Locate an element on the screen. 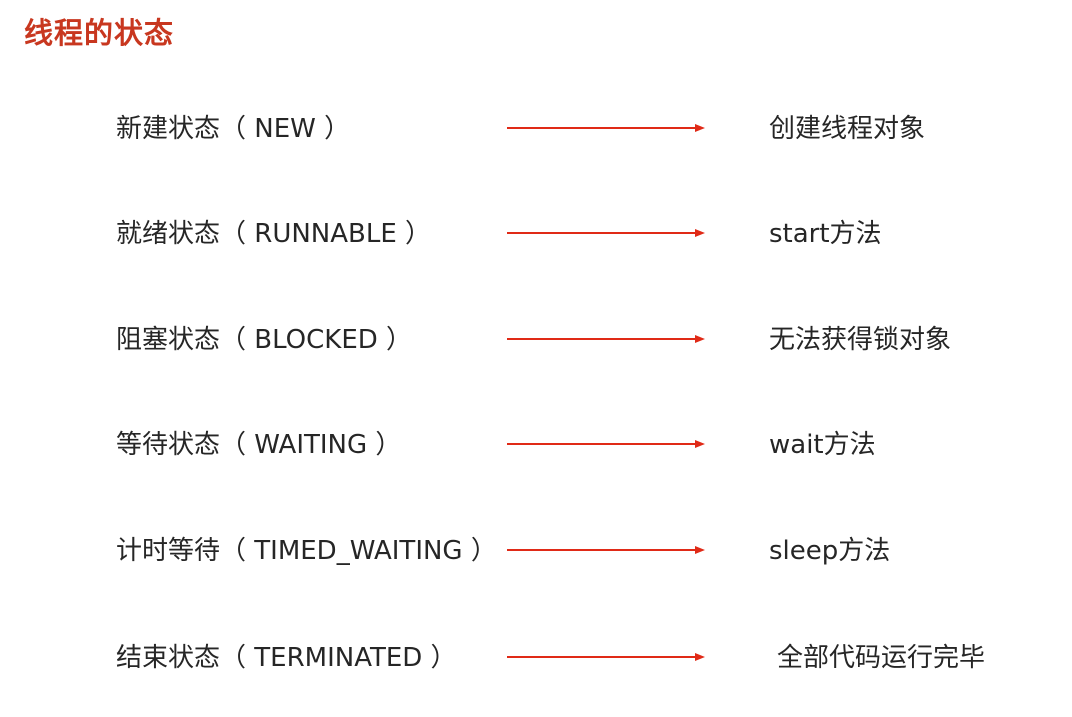 This screenshot has width=1072, height=717. state-label: 计时等待（ TIMED_WAITING ） is located at coordinates (306, 551).